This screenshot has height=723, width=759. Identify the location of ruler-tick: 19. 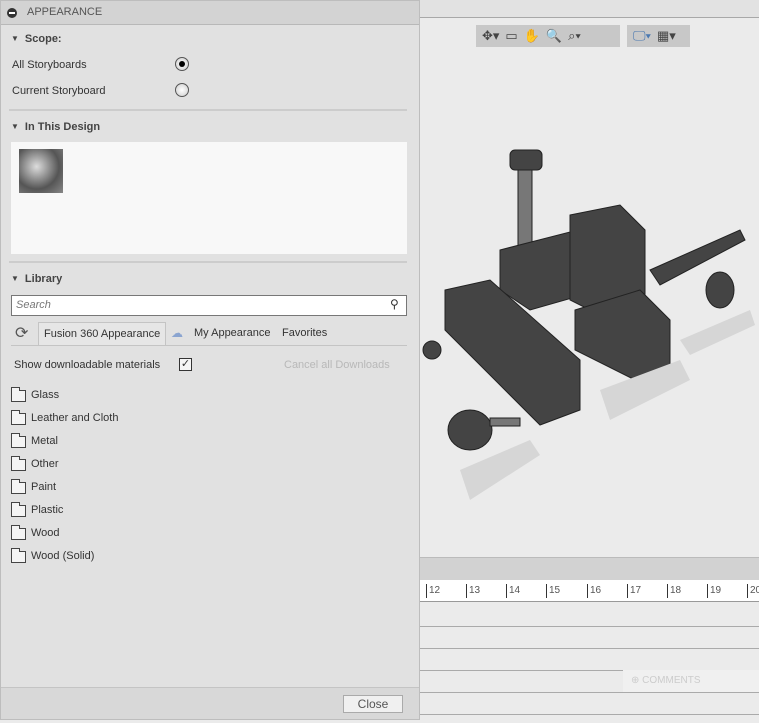
(714, 591).